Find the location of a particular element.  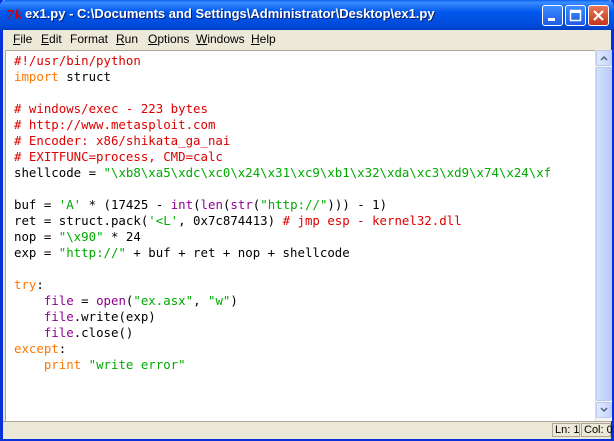

code-token: exp = is located at coordinates (36, 252).